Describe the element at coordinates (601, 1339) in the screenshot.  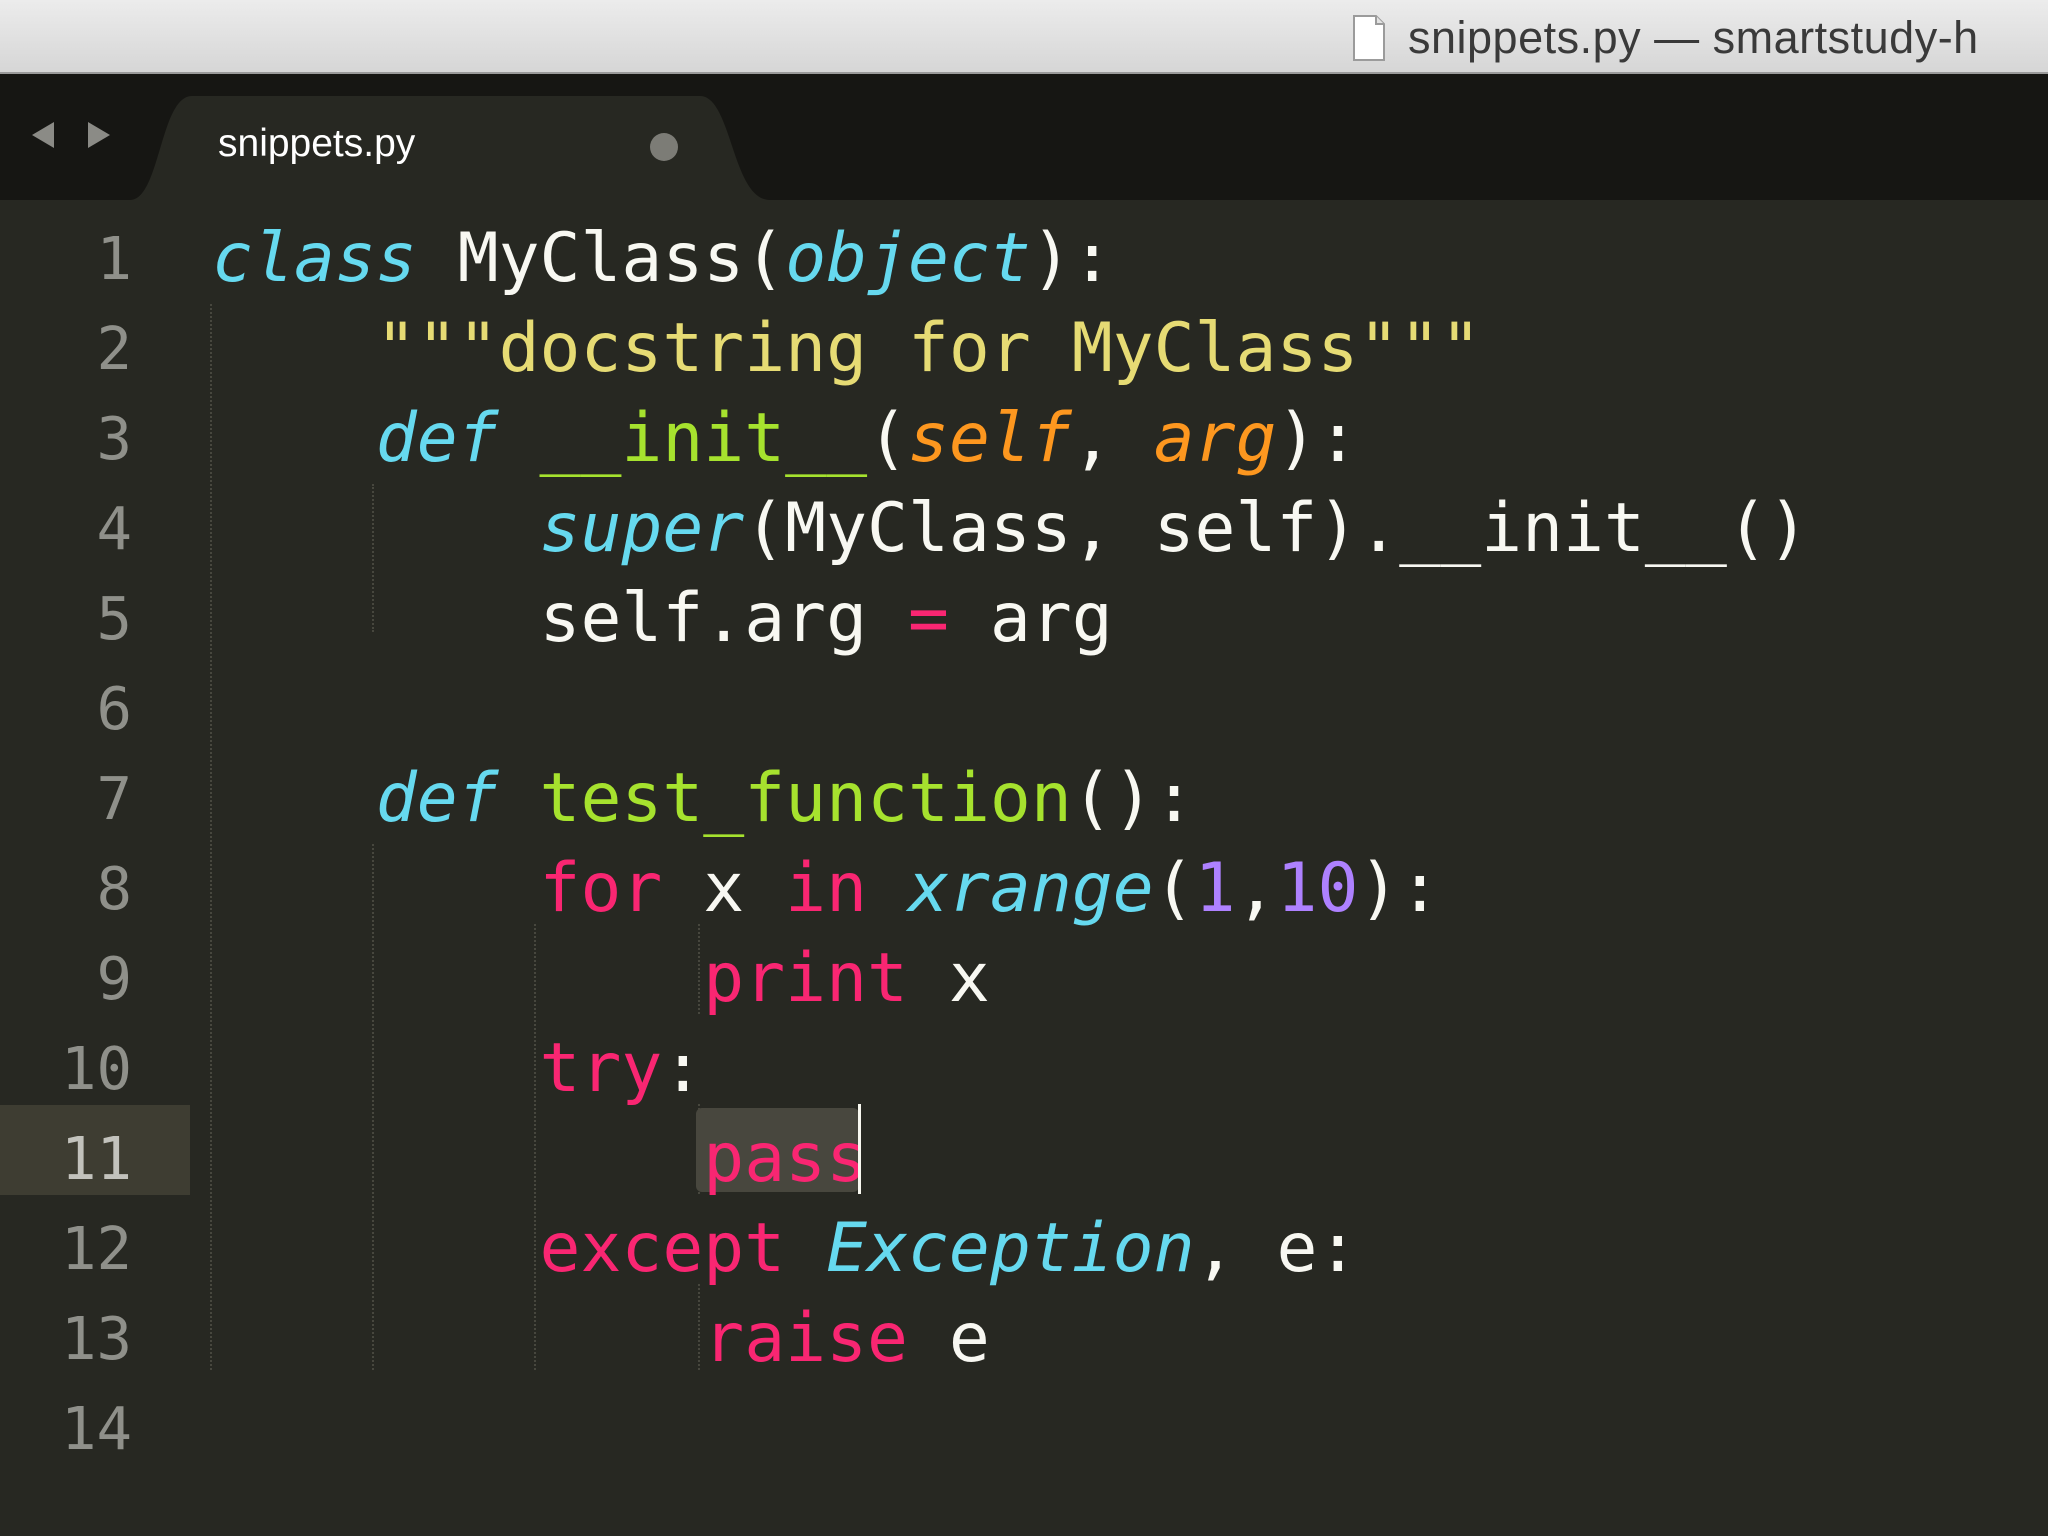
I see `code-text: raise e` at that location.